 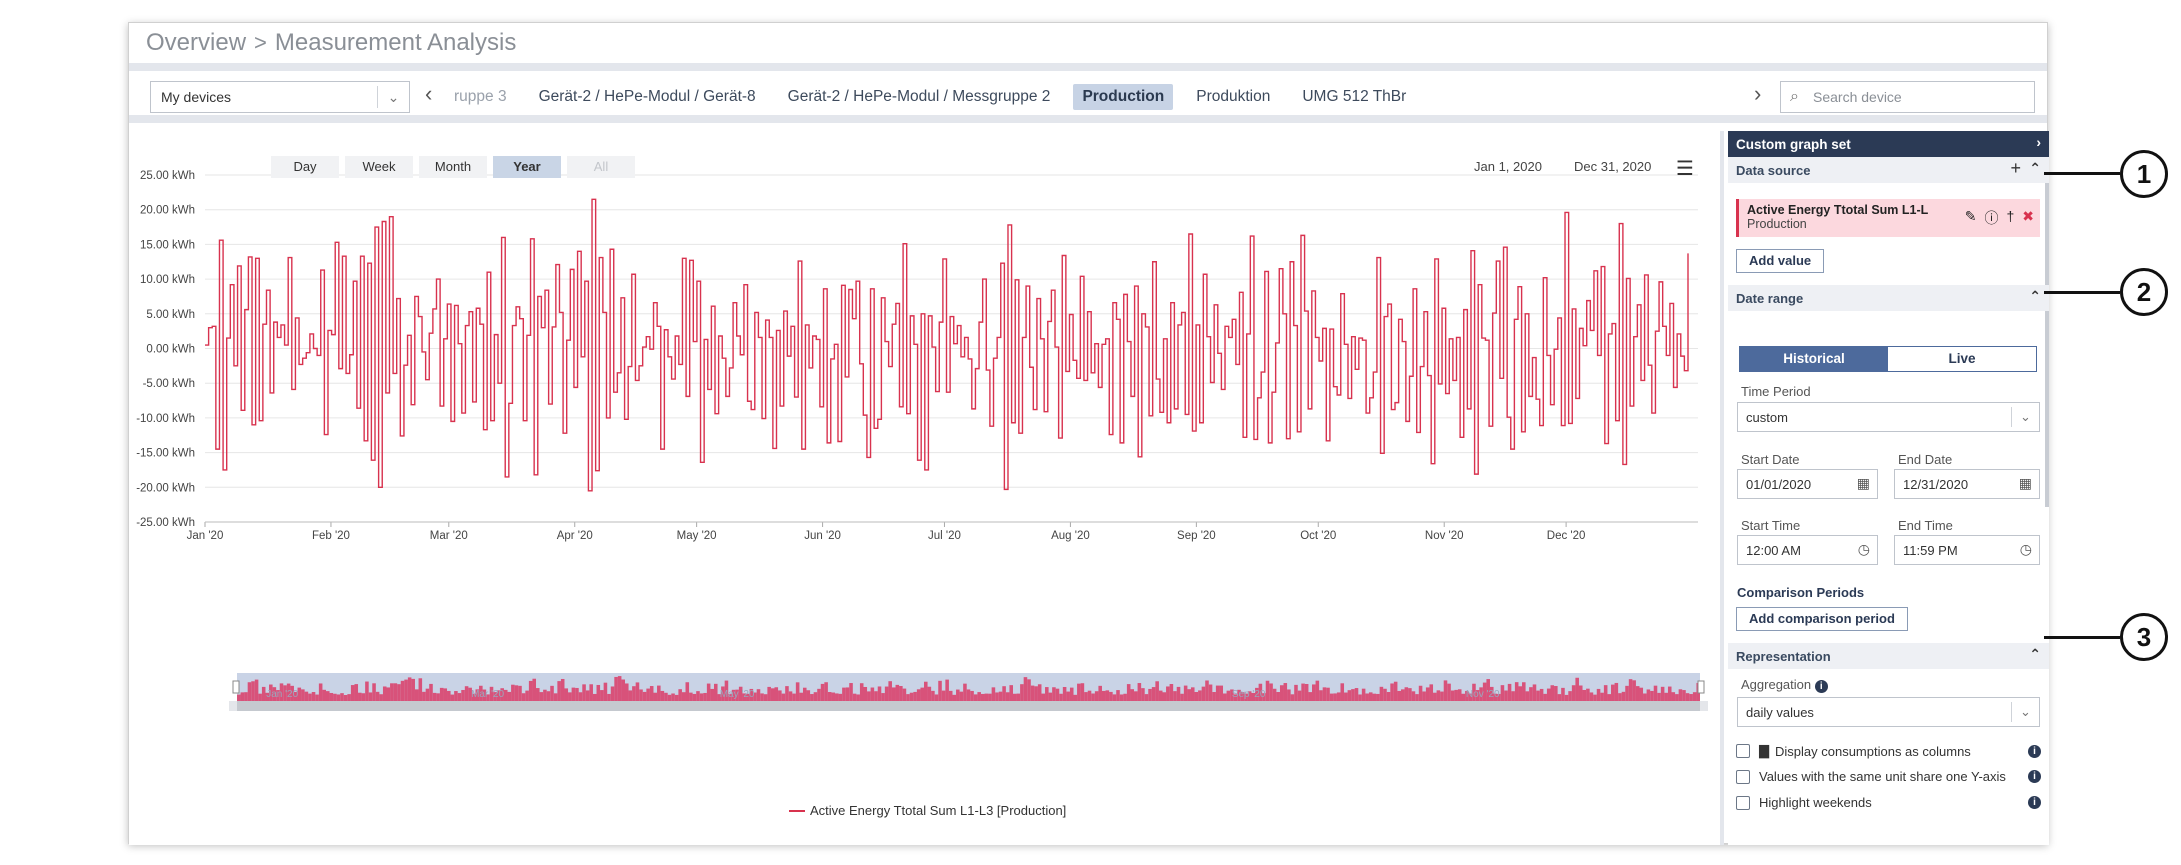 What do you see at coordinates (280, 97) in the screenshot?
I see `device-group-select: My devices ⌄` at bounding box center [280, 97].